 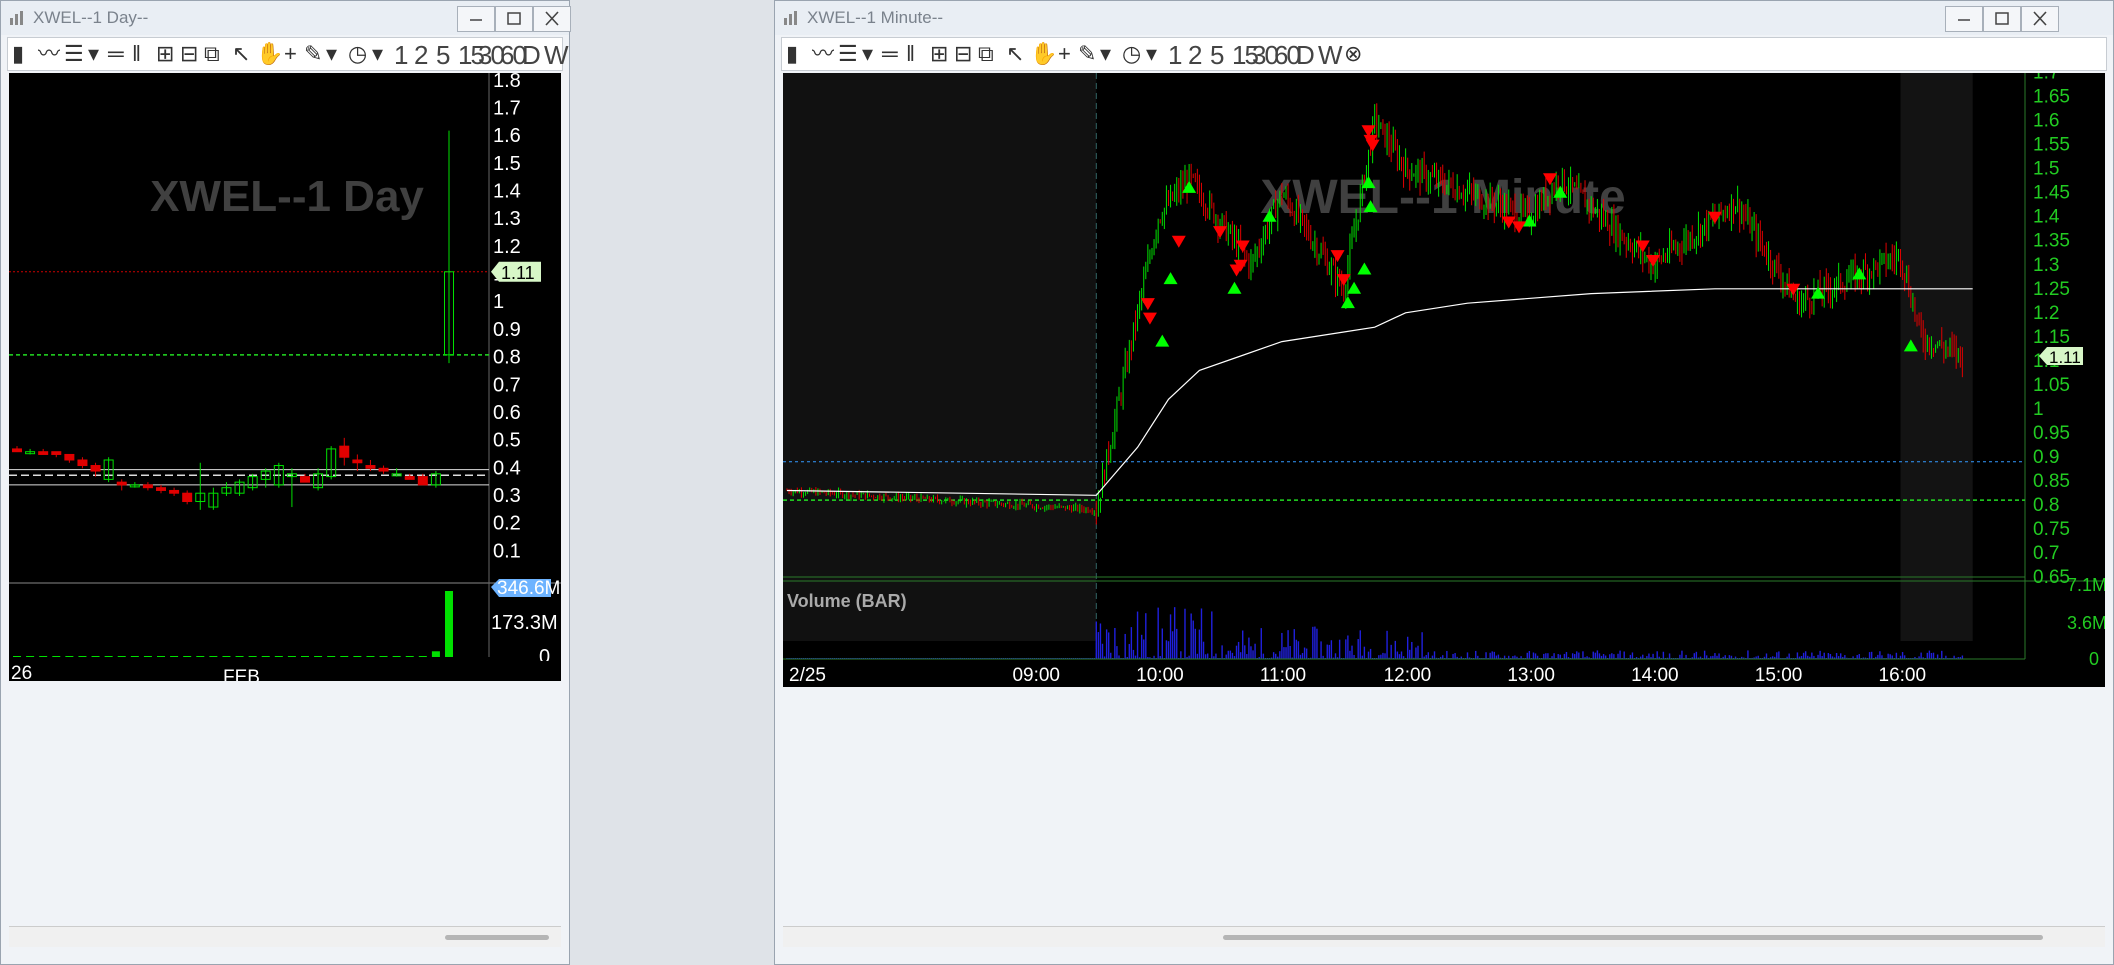 What do you see at coordinates (507, 136) in the screenshot?
I see `price-tick-label: 1.6` at bounding box center [507, 136].